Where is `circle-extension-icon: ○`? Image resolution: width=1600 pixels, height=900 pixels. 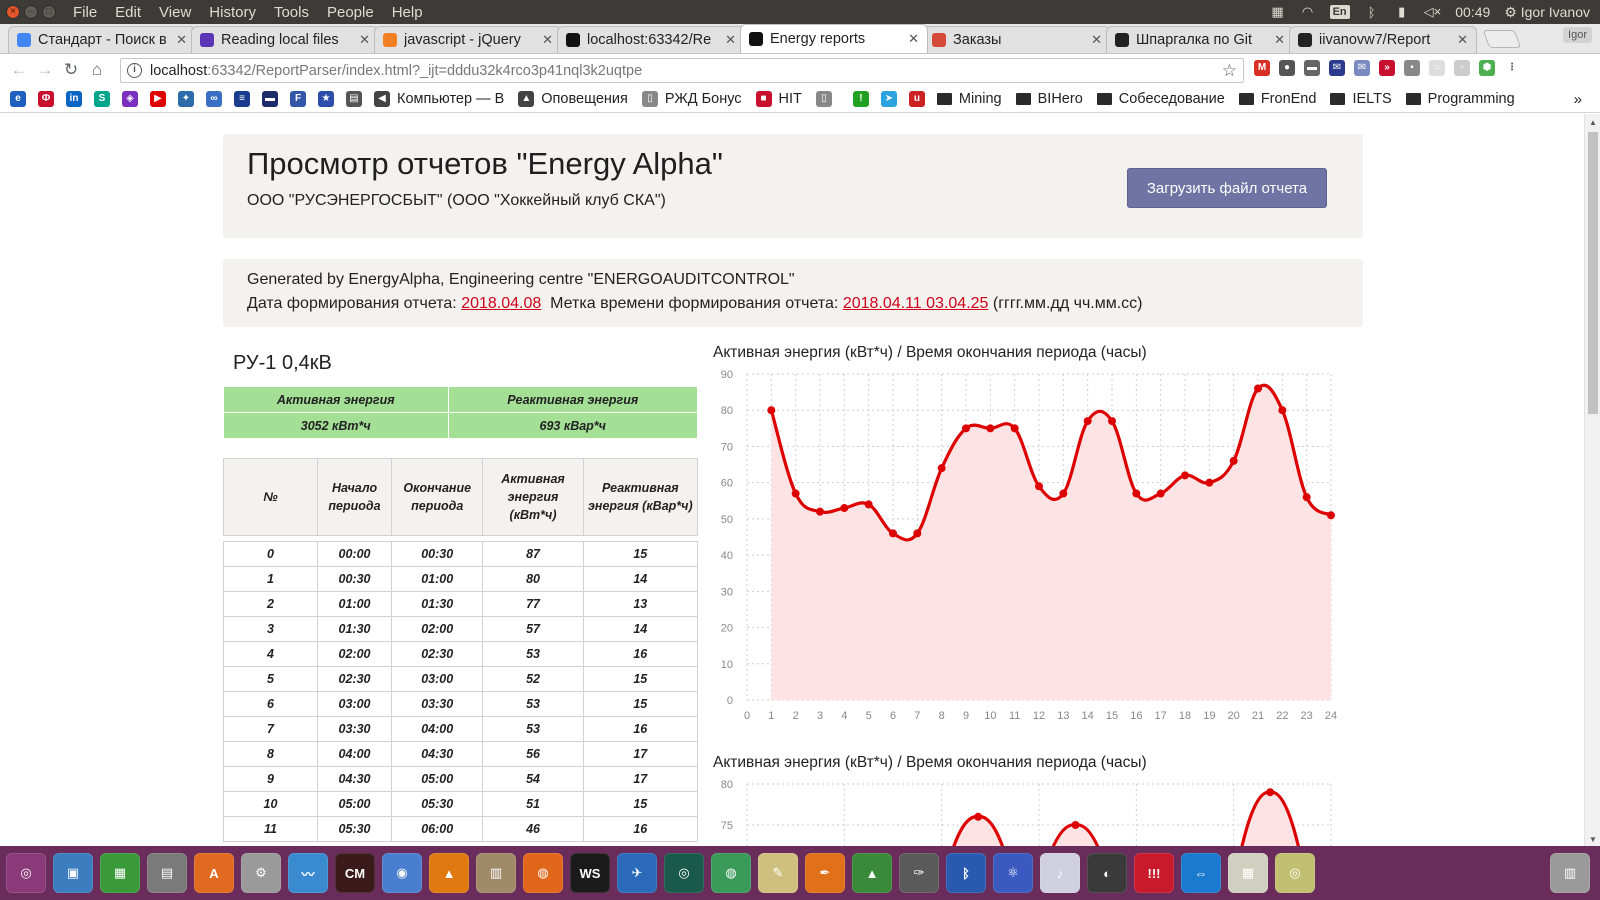
circle-extension-icon: ○ is located at coordinates (1437, 68).